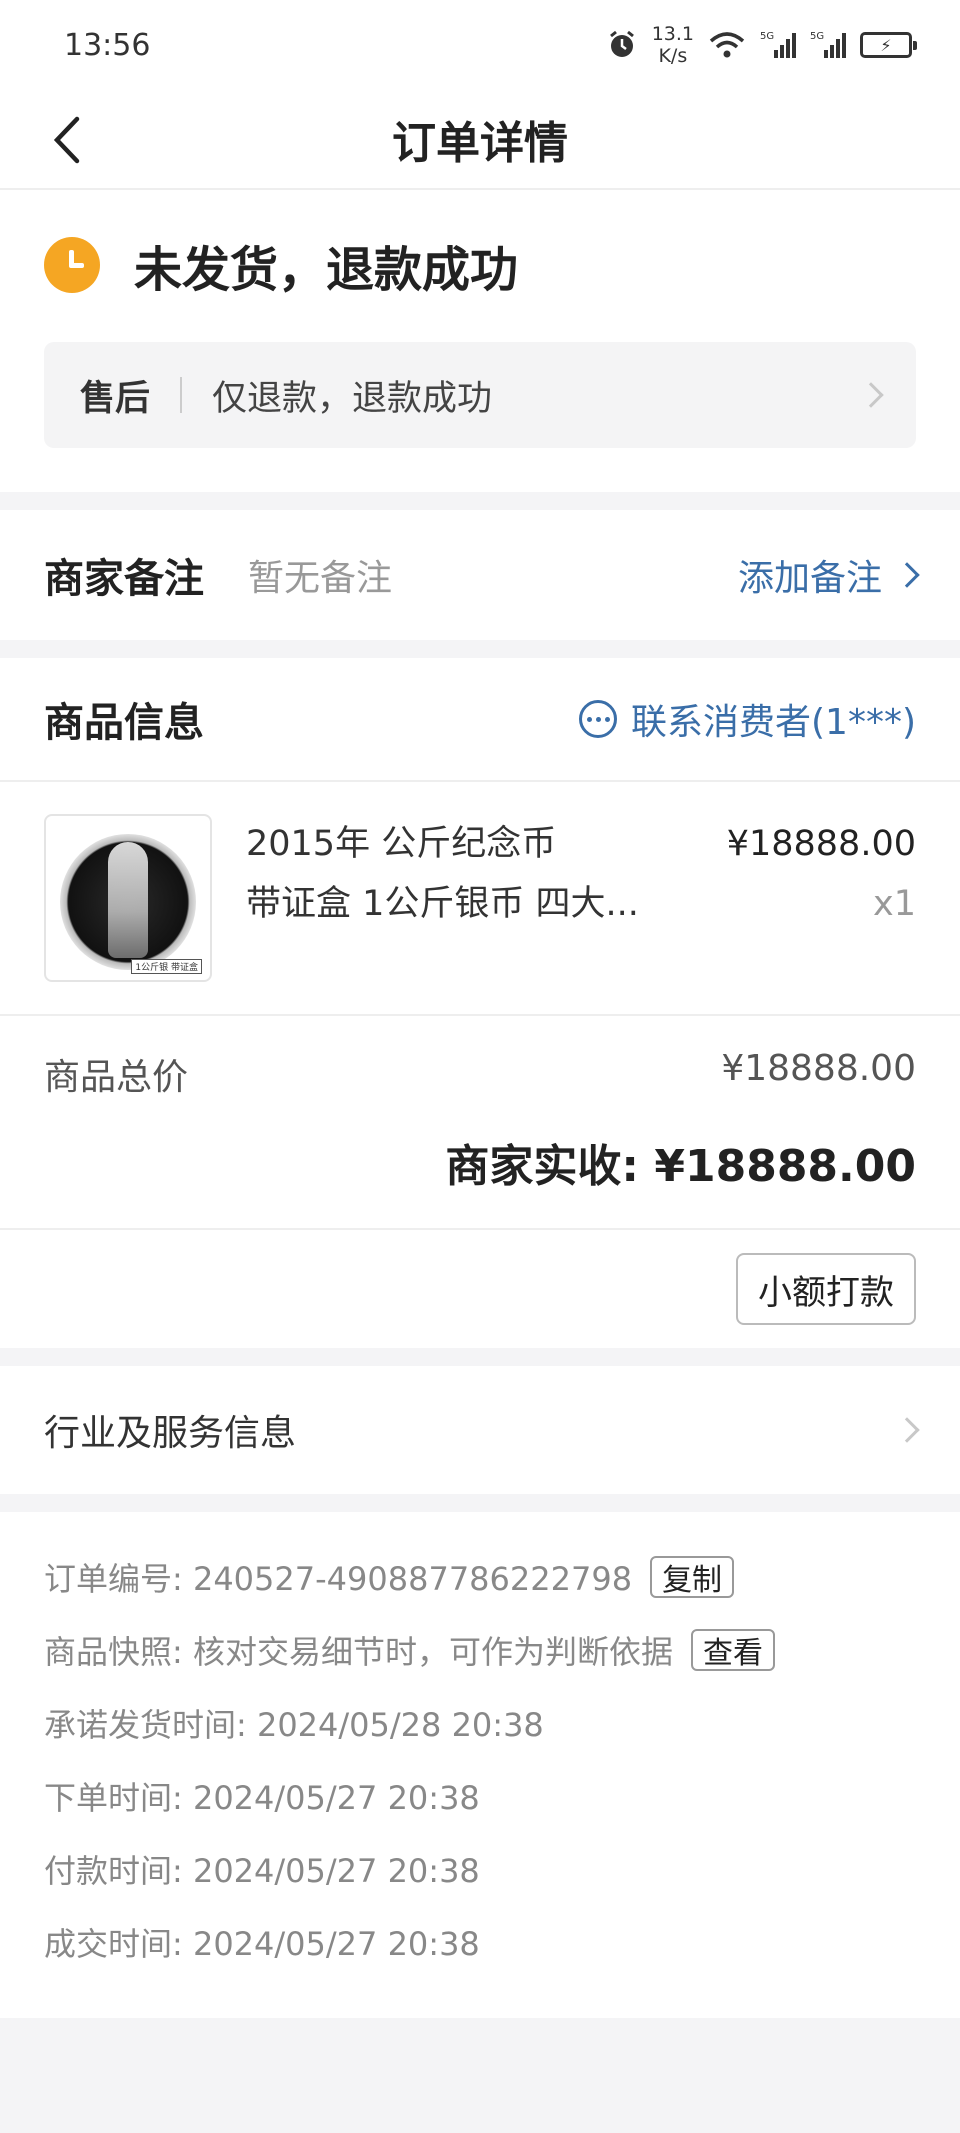 The height and width of the screenshot is (2133, 960). I want to click on battery-charging-icon: ⚡, so click(888, 45).